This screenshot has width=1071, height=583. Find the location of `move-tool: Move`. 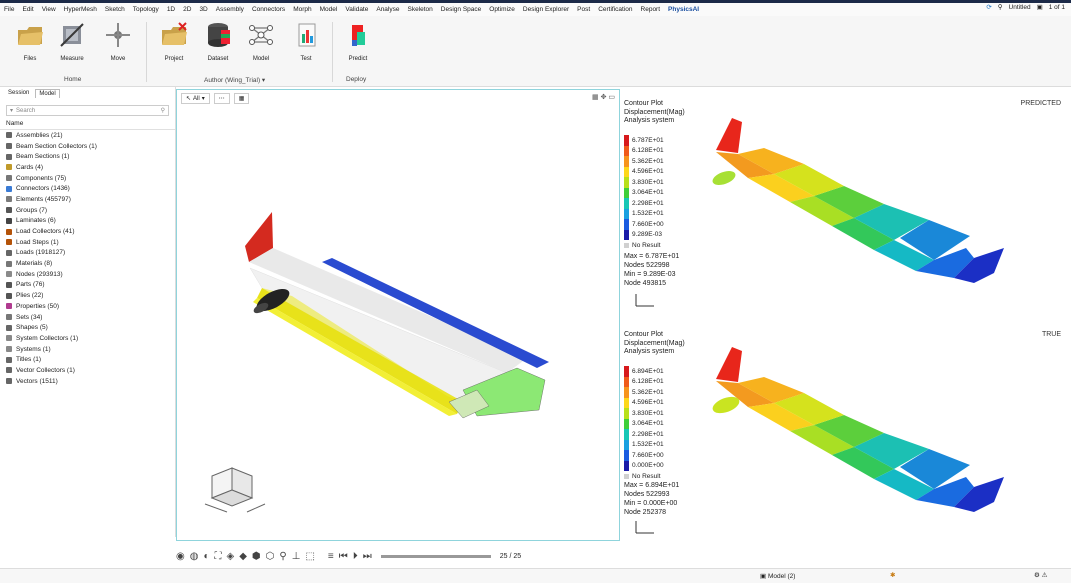

move-tool: Move is located at coordinates (118, 41).